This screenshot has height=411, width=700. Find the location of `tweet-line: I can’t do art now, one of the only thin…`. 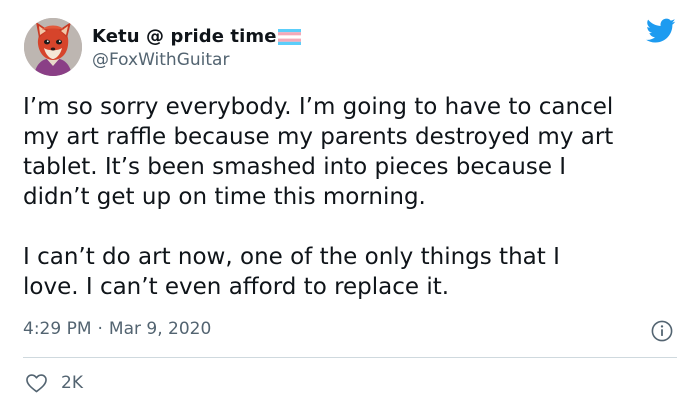

tweet-line: I can’t do art now, one of the only thin… is located at coordinates (291, 257).